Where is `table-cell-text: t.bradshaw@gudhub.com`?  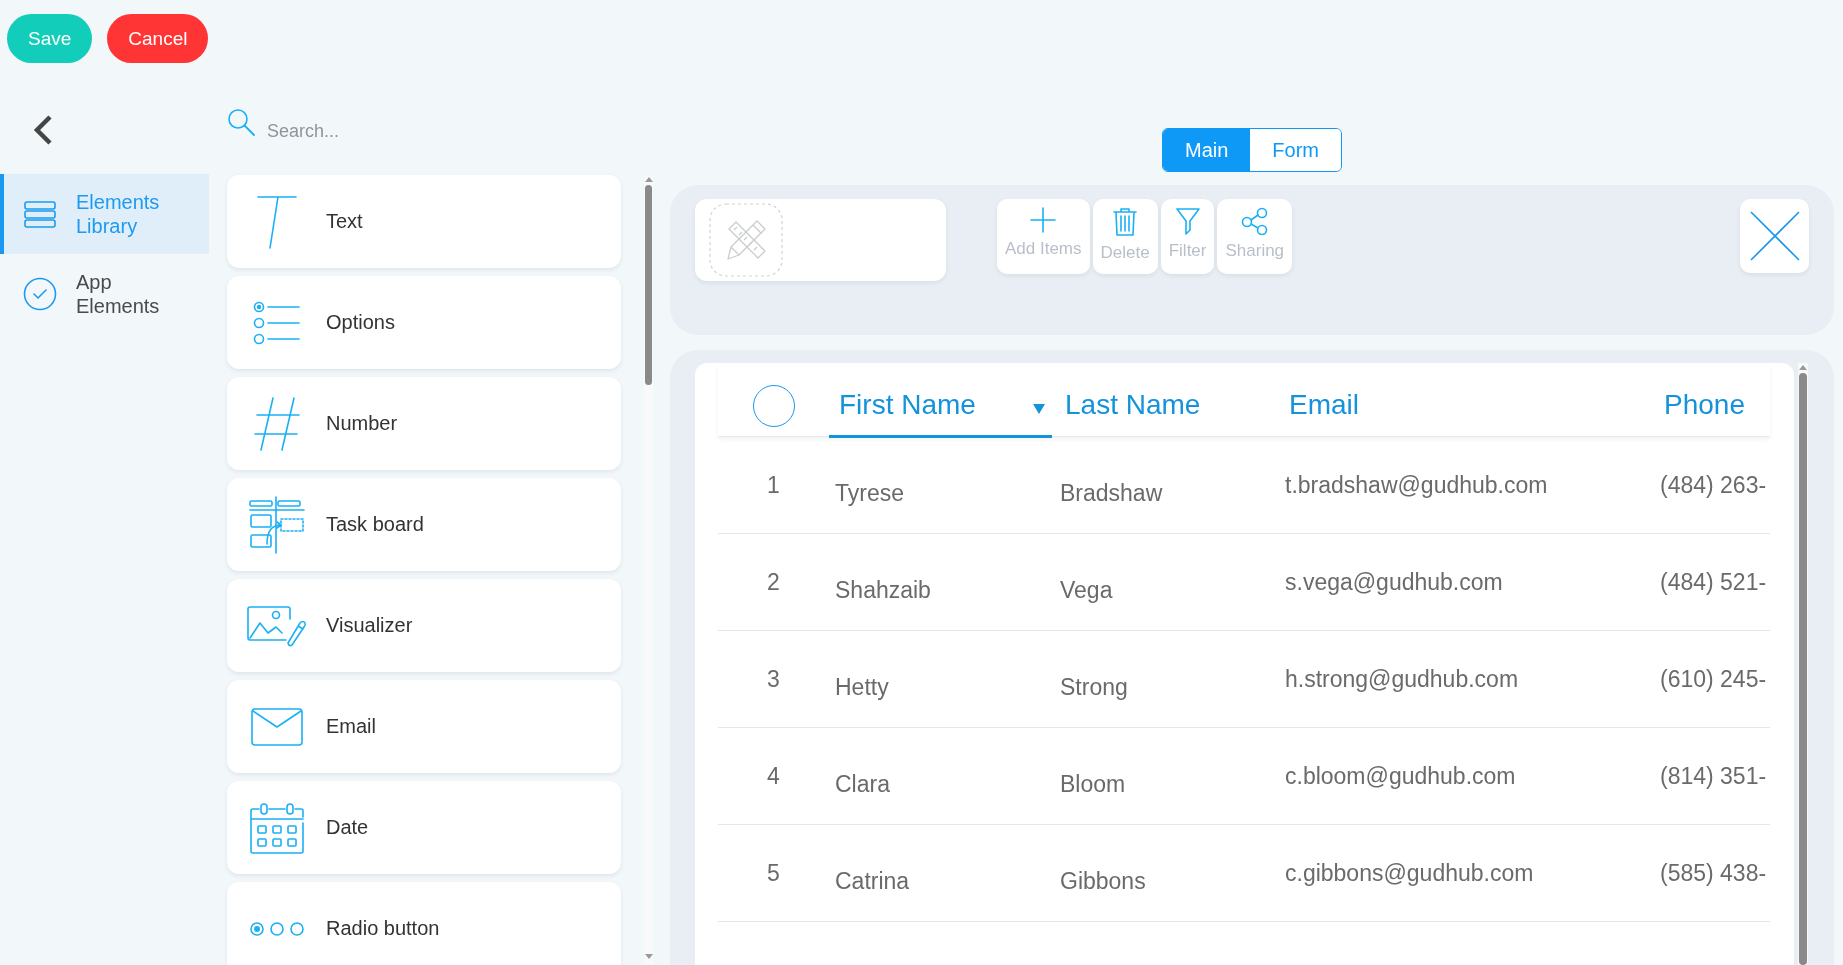
table-cell-text: t.bradshaw@gudhub.com is located at coordinates (1416, 485).